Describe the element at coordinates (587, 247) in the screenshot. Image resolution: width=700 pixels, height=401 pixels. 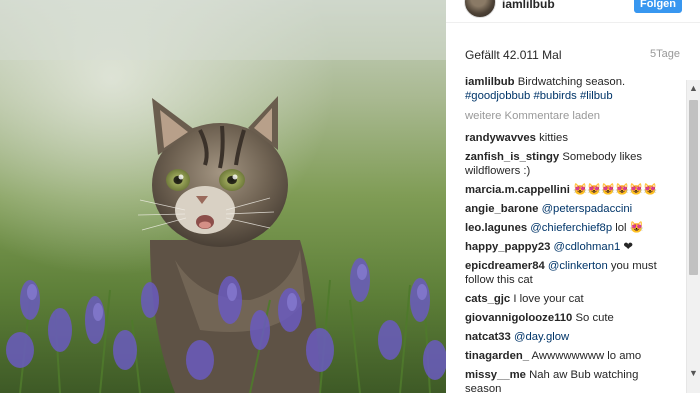
I see `comment-mention: @cdlohman1` at that location.